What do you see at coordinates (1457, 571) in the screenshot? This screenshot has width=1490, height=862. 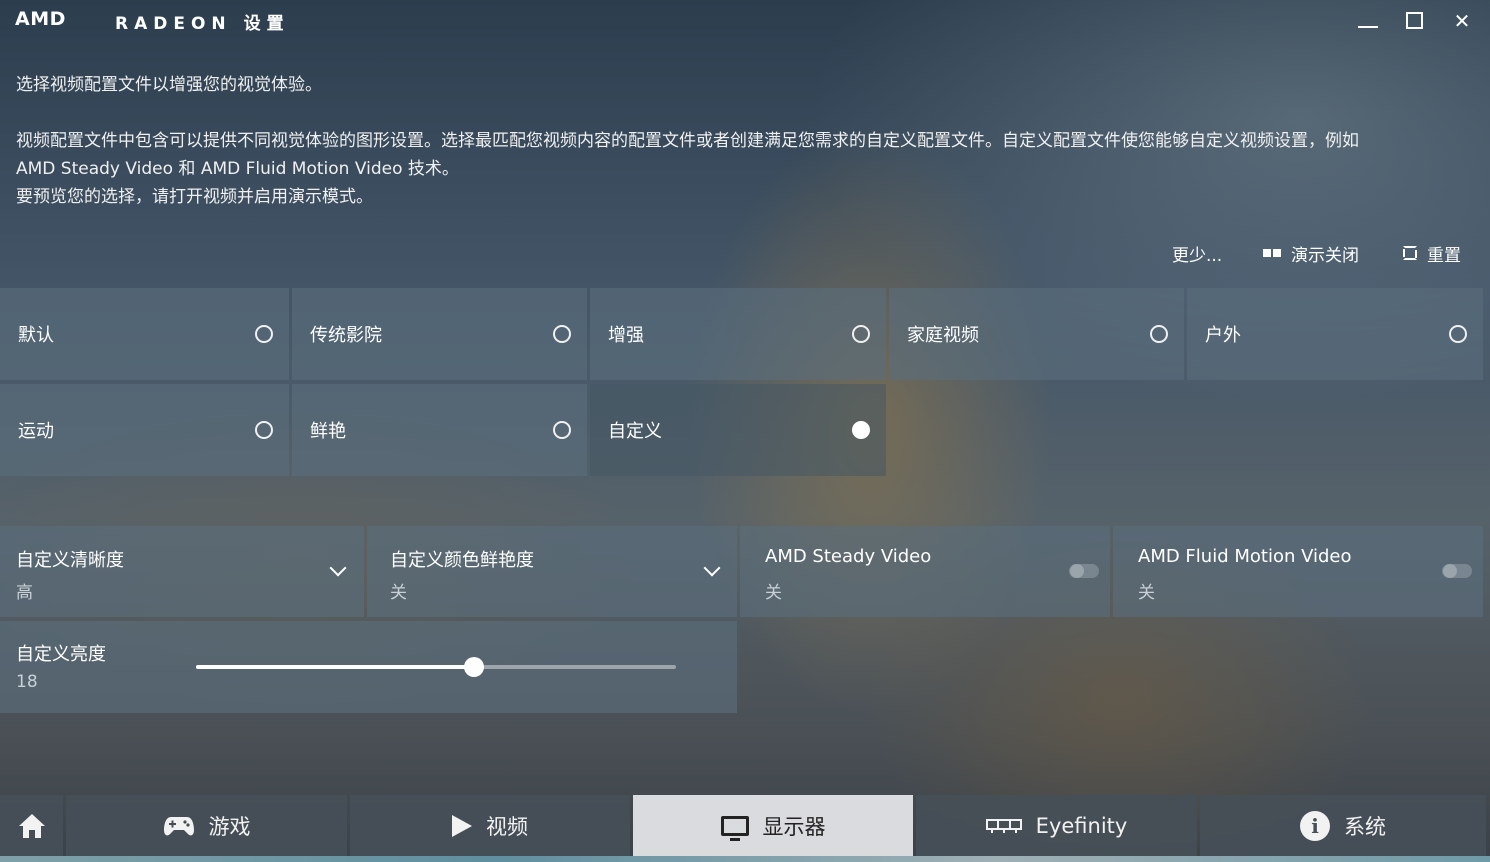 I see `fluid-motion-toggle` at bounding box center [1457, 571].